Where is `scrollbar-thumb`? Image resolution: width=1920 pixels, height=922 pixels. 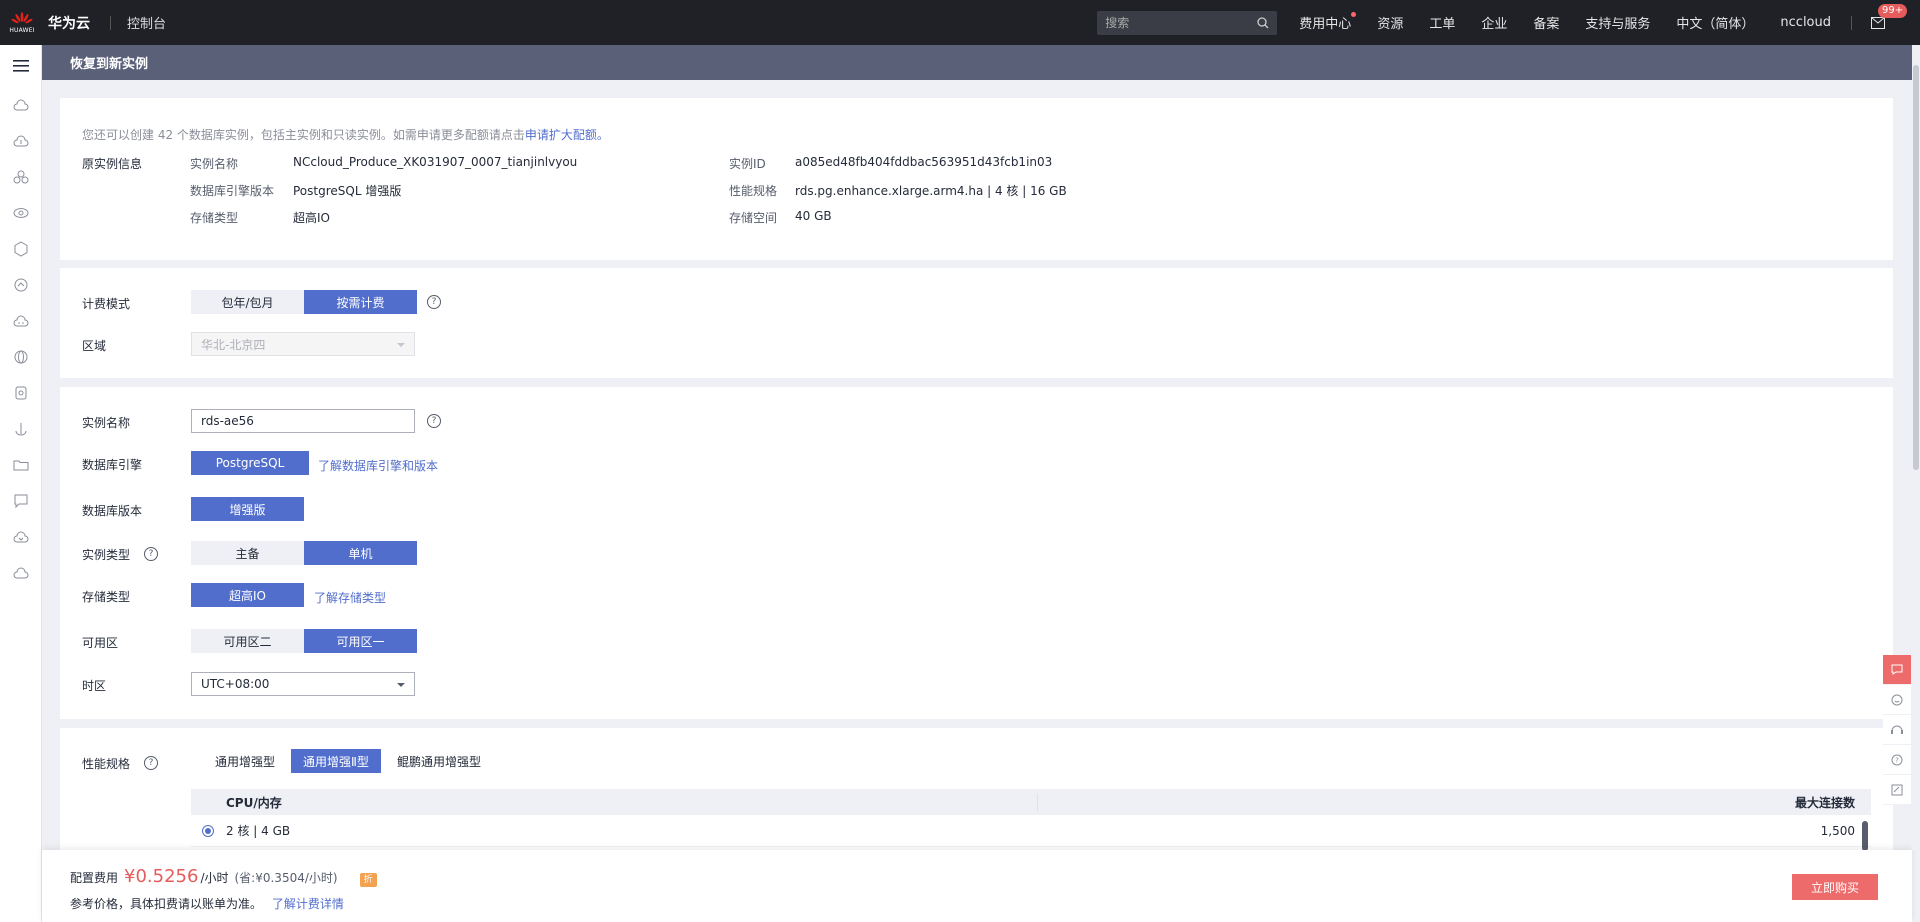 scrollbar-thumb is located at coordinates (1916, 267).